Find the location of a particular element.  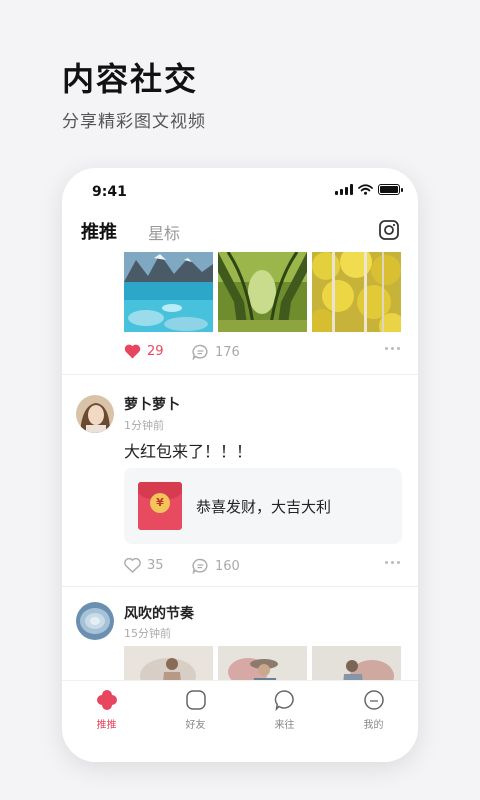

like-count: 35 is located at coordinates (155, 565).